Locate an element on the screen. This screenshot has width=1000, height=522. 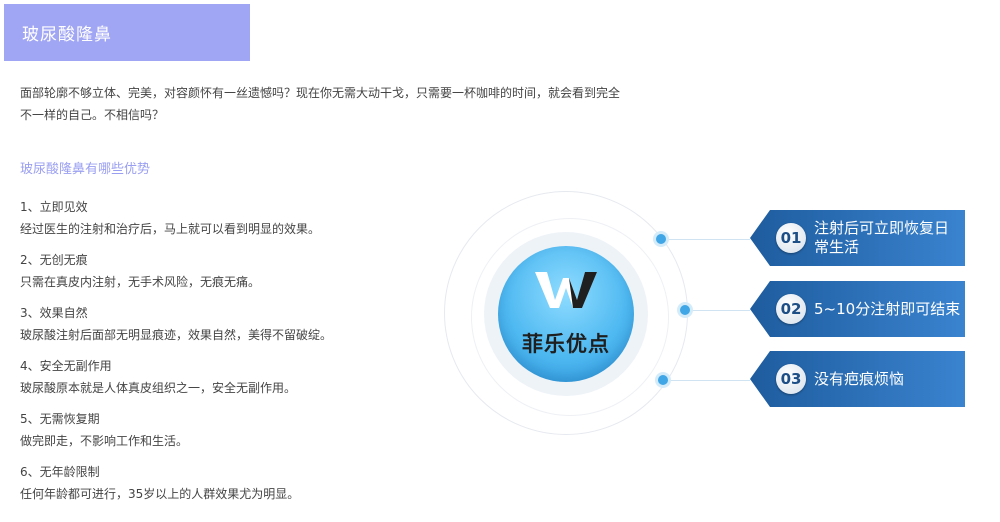
advantage-badge-2: 02 5~10分注射即可结束 is located at coordinates (857, 309).